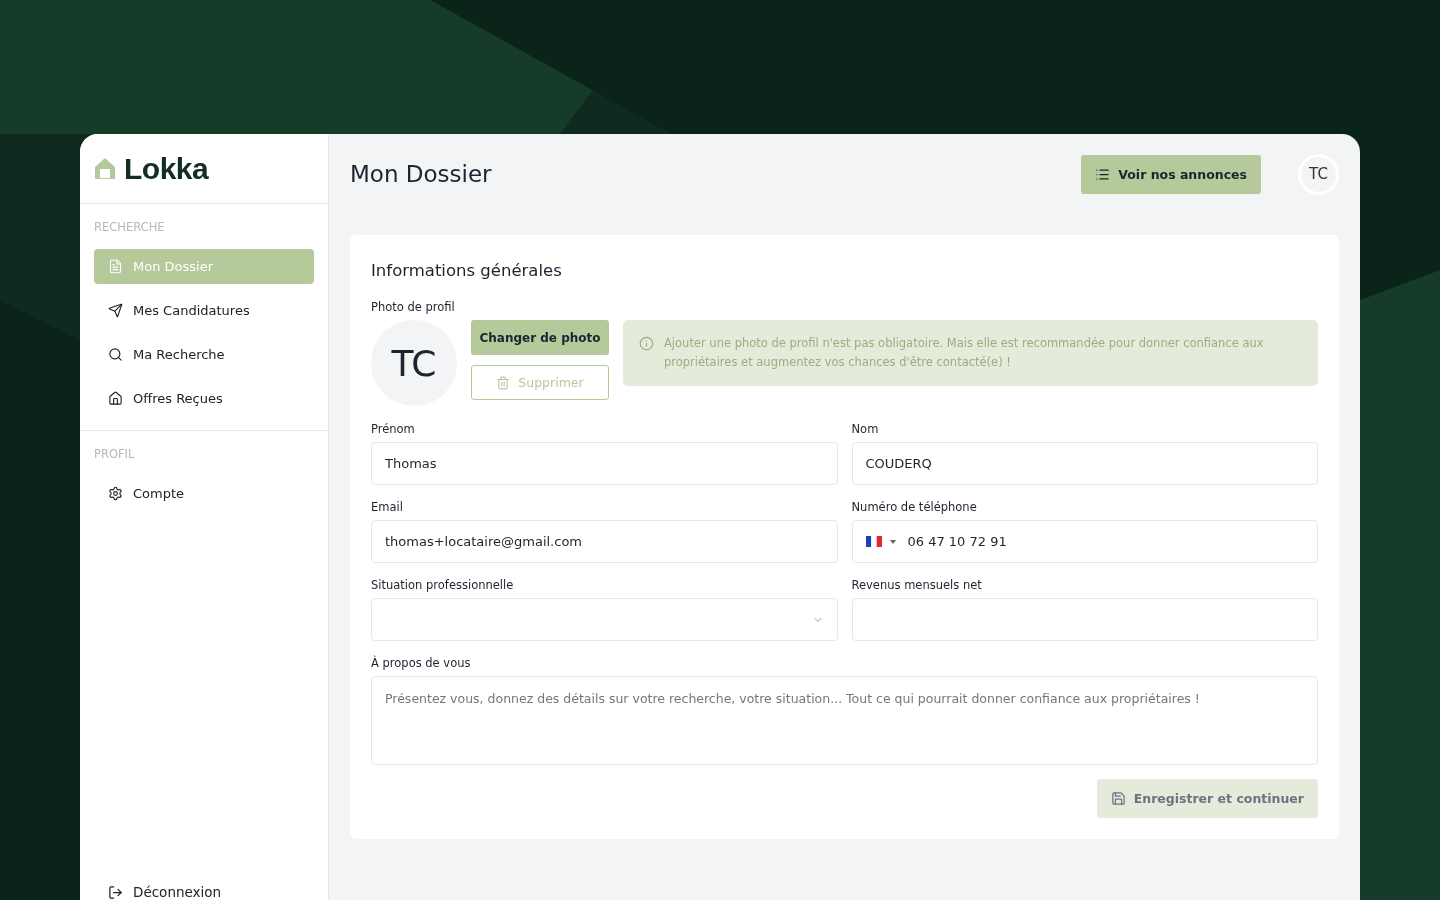 The image size is (1440, 900). What do you see at coordinates (844, 720) in the screenshot?
I see `text-area: Présentez vous, donnez des détails sur votre recherche, votre situation... Tout ce qui pourrait donner confiance aux propriétaires !` at bounding box center [844, 720].